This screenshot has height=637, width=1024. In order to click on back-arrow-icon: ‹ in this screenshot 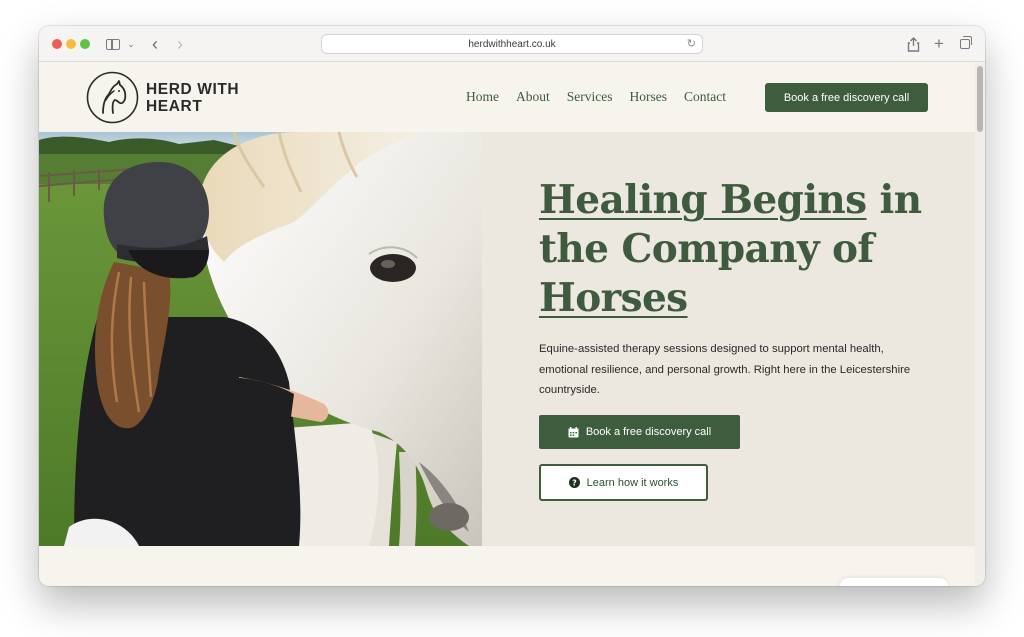, I will do `click(155, 44)`.